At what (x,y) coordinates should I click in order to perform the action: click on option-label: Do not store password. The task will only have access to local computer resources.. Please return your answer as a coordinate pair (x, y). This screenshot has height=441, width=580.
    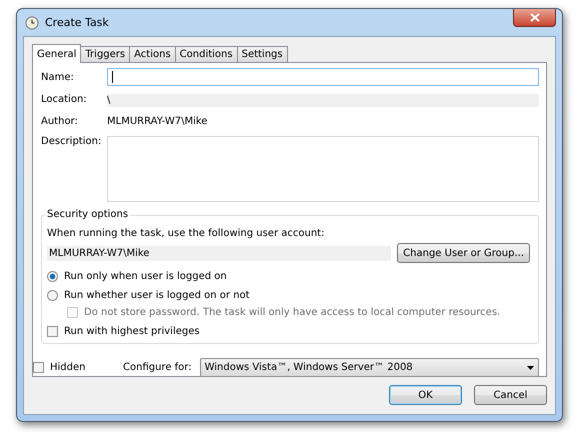
    Looking at the image, I should click on (292, 312).